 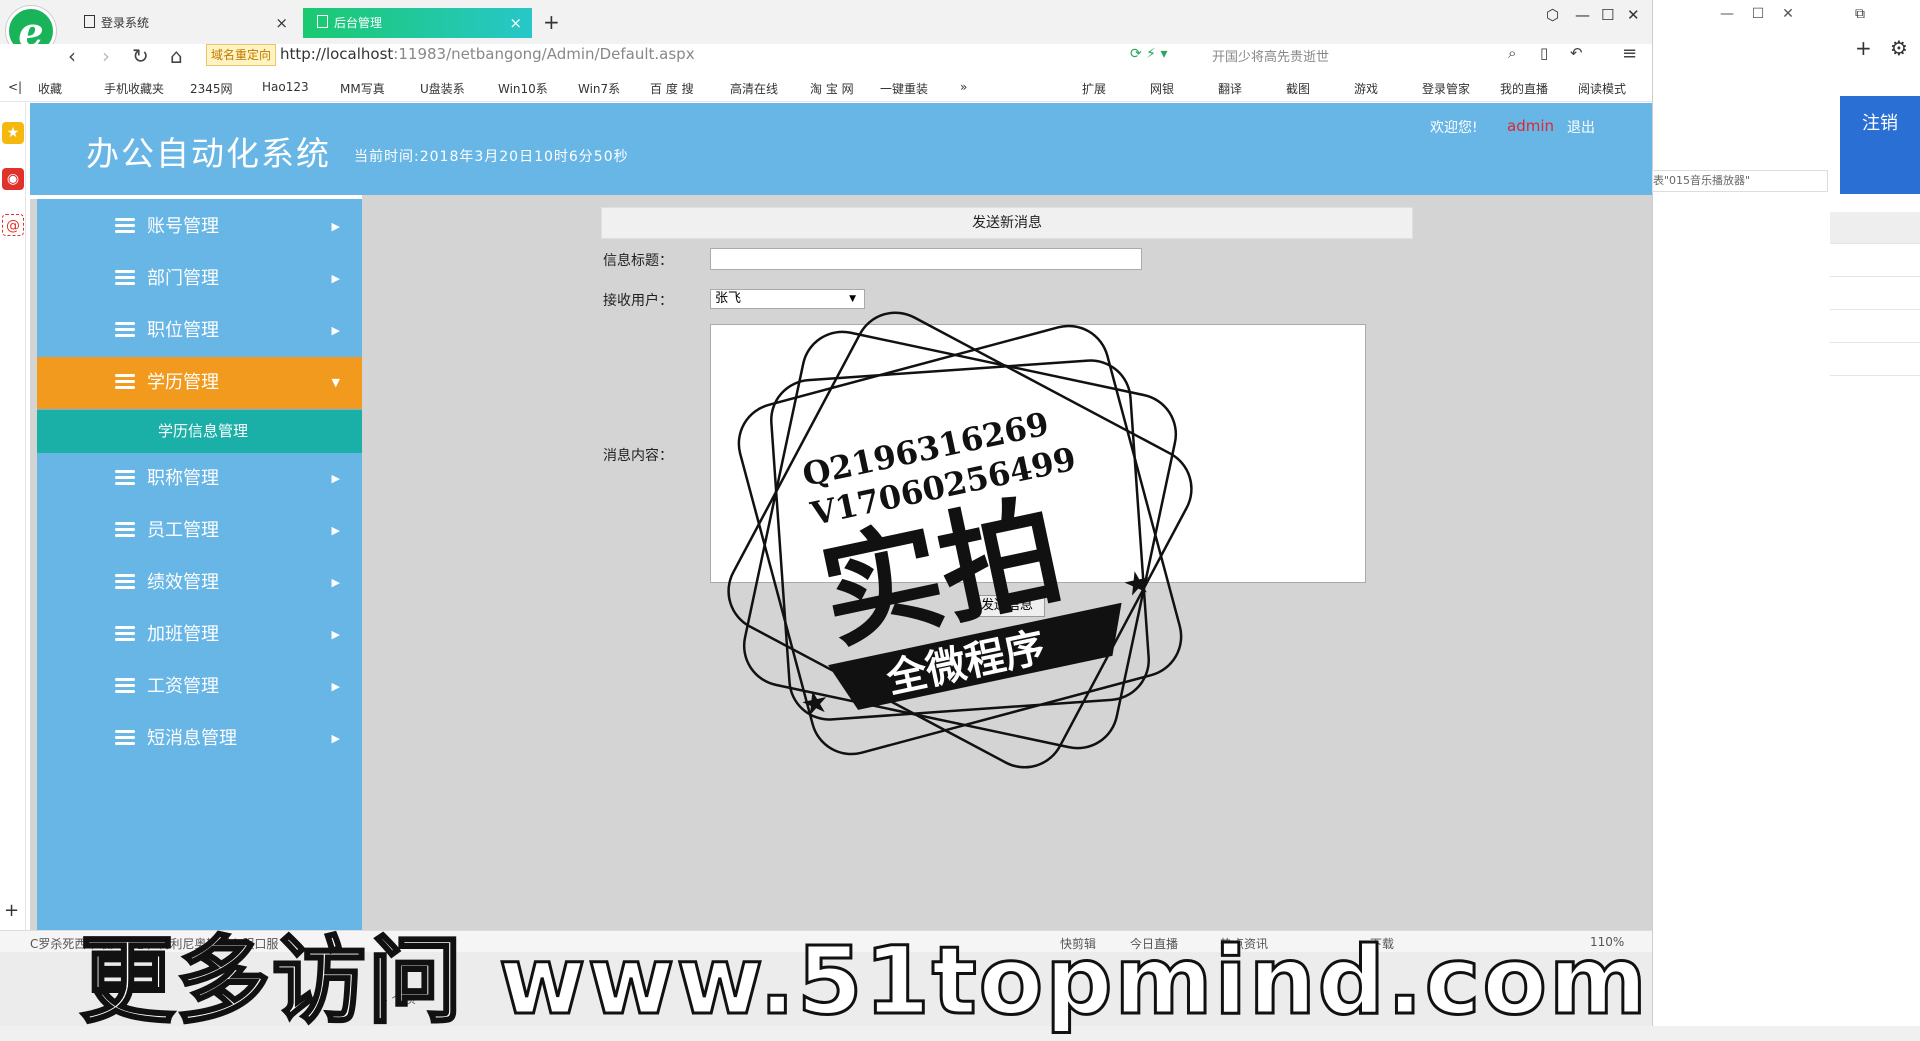 What do you see at coordinates (1530, 126) in the screenshot?
I see `username-link: admin` at bounding box center [1530, 126].